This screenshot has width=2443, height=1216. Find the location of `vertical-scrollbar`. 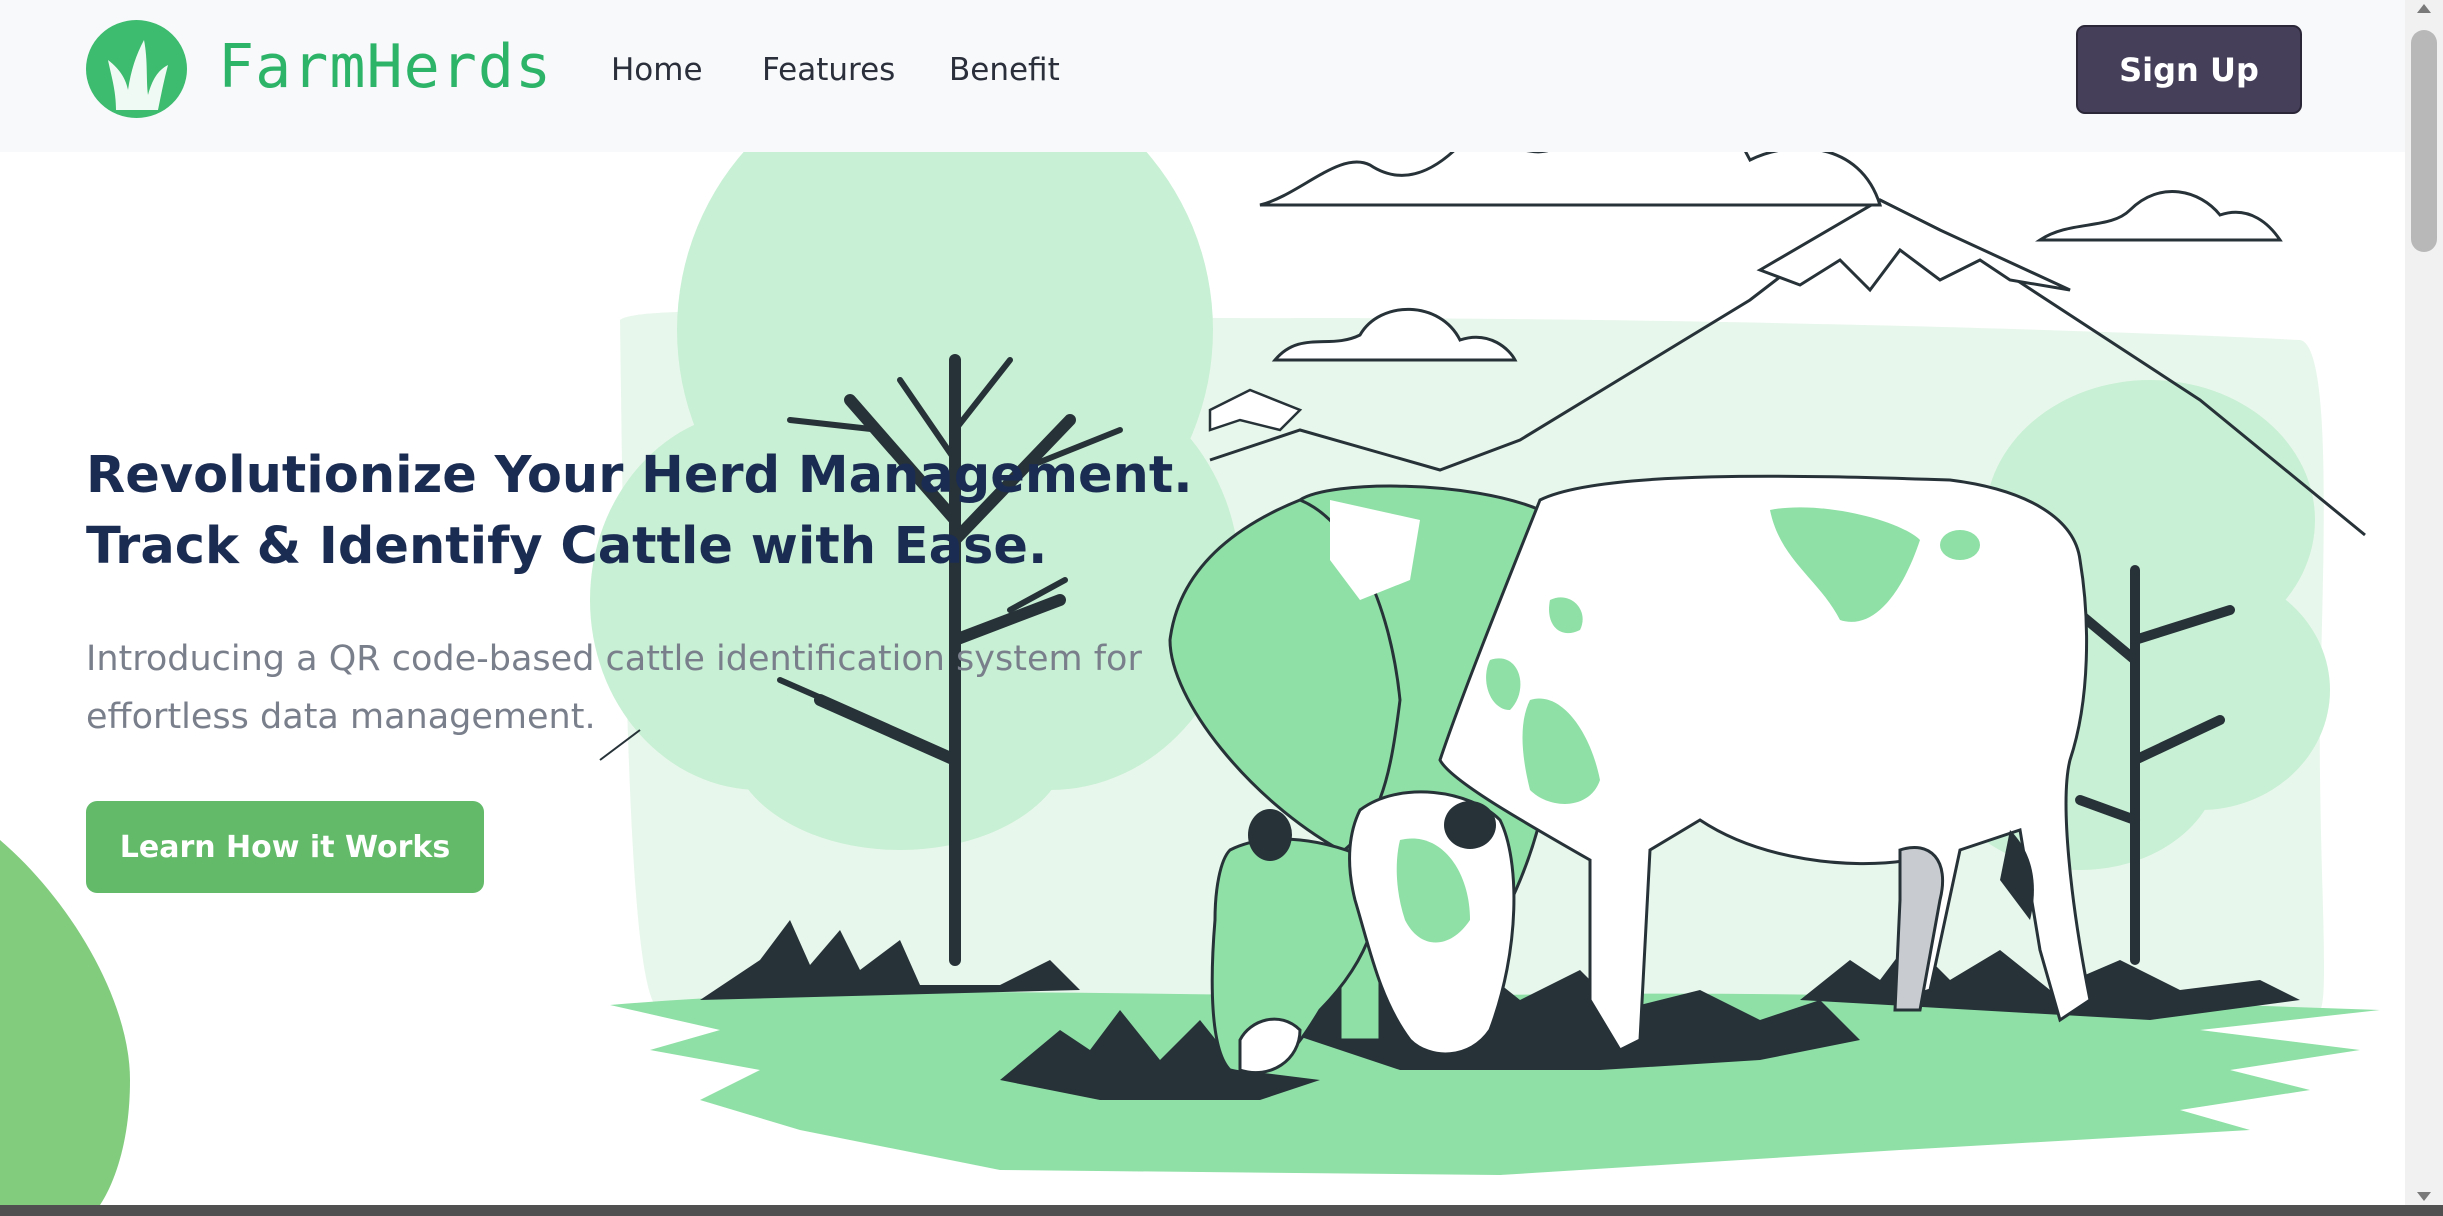

vertical-scrollbar is located at coordinates (2424, 602).